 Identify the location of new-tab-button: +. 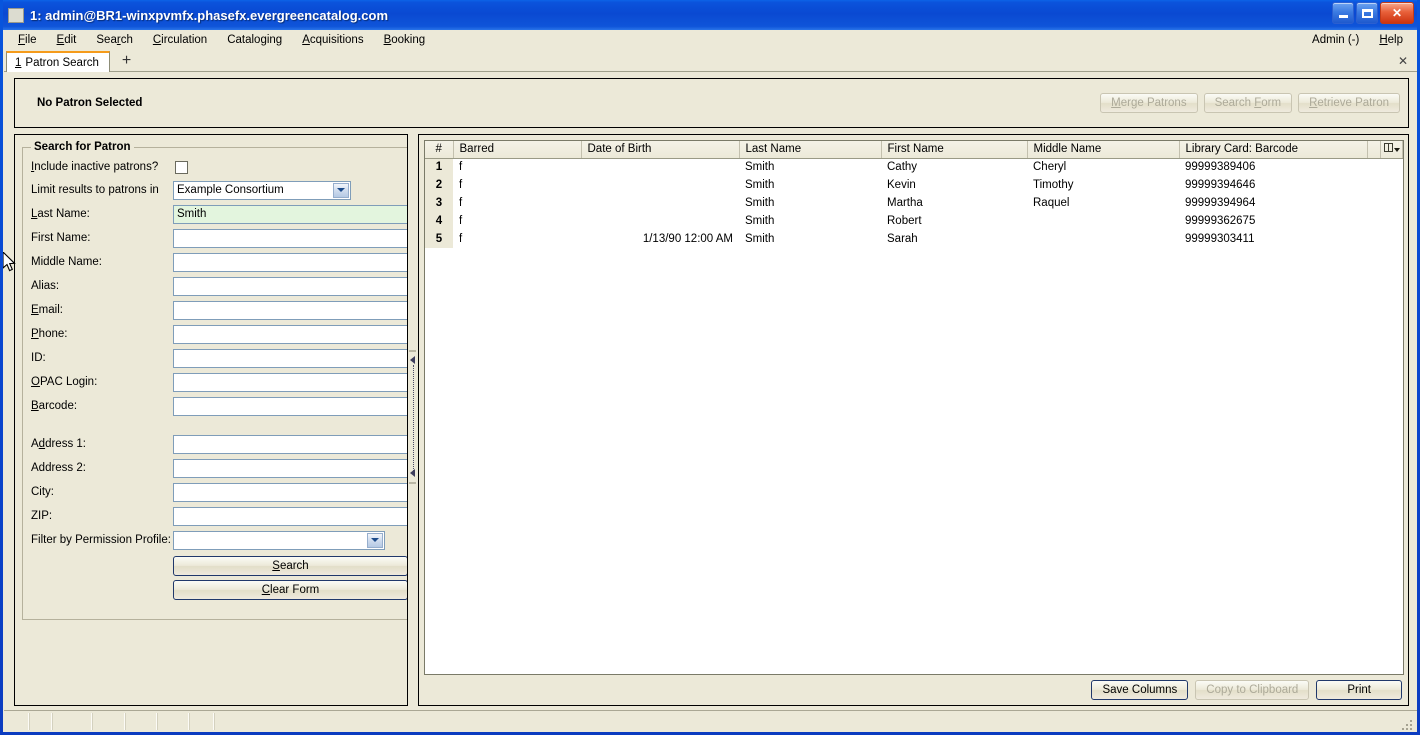
(126, 61).